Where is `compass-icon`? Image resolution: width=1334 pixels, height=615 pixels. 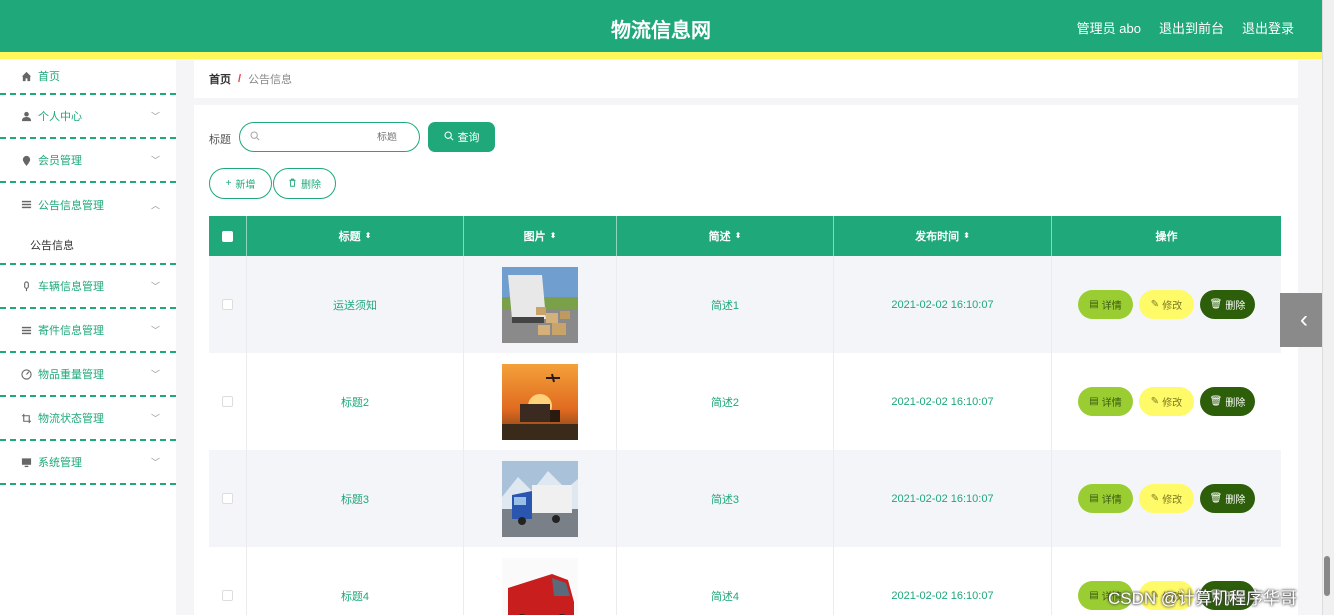
compass-icon is located at coordinates (26, 374).